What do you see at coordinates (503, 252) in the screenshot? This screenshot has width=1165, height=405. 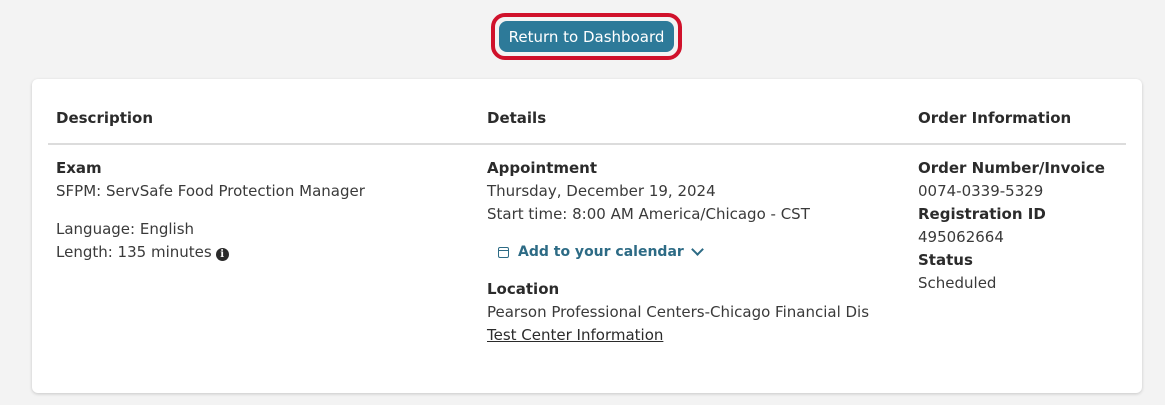 I see `calendar-icon` at bounding box center [503, 252].